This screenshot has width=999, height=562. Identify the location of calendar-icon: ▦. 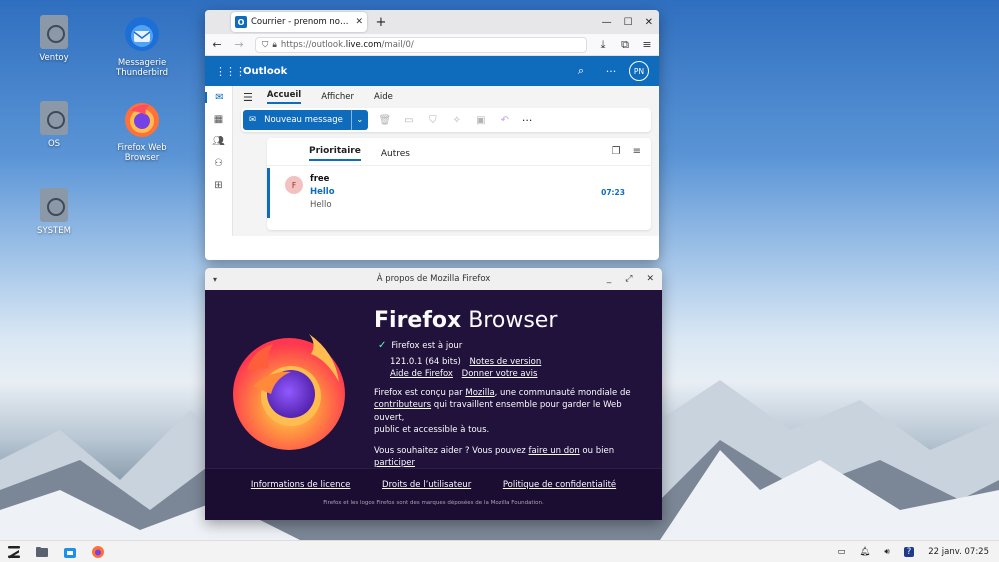
(218, 119).